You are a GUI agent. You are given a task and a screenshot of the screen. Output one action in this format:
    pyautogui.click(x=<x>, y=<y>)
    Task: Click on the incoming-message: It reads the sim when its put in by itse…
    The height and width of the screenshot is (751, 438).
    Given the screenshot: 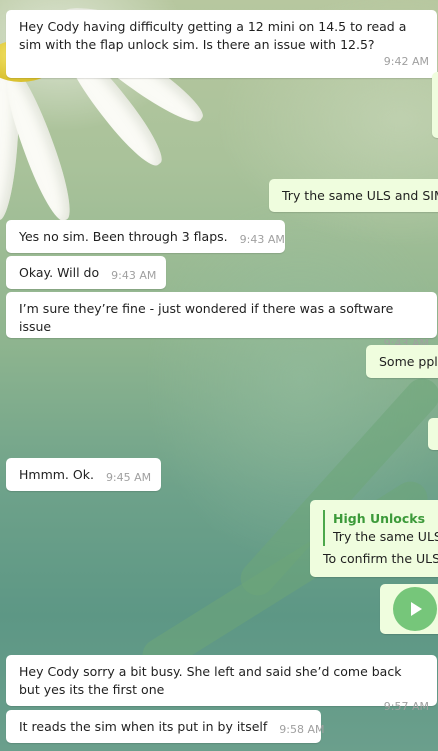 What is the action you would take?
    pyautogui.click(x=165, y=726)
    